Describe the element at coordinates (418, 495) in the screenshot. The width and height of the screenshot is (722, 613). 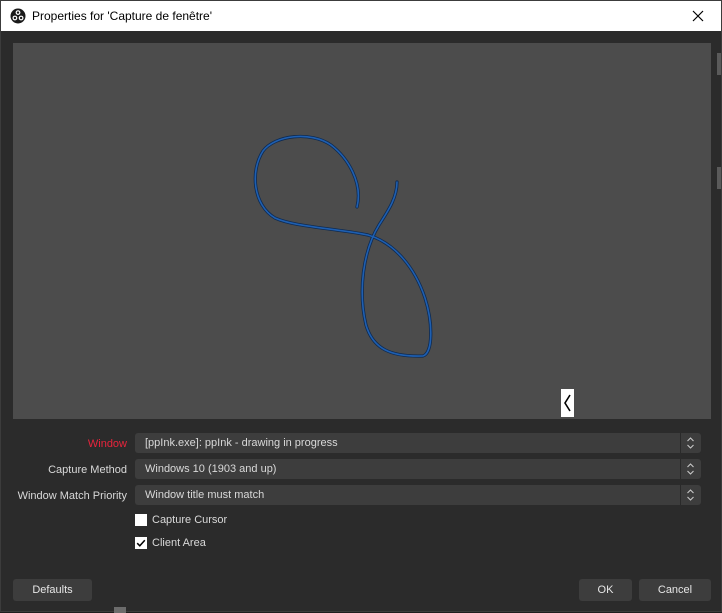
I see `match-priority-select: Window title must match` at that location.